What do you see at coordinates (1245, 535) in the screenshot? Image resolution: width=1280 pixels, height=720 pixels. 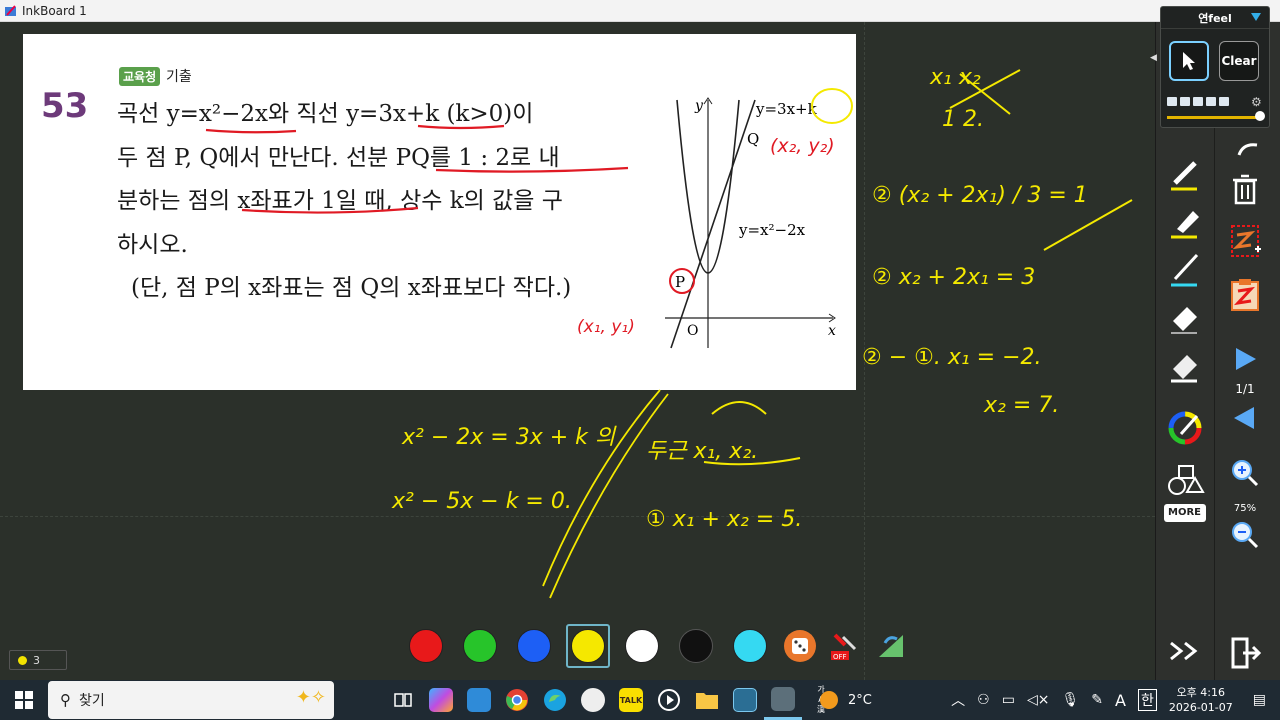 I see `zoom-out-button` at bounding box center [1245, 535].